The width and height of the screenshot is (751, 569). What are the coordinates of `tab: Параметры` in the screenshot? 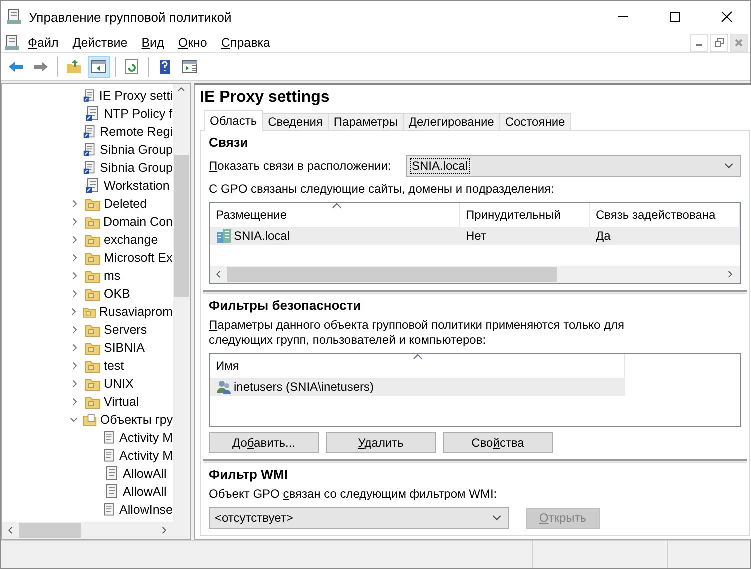 It's located at (366, 122).